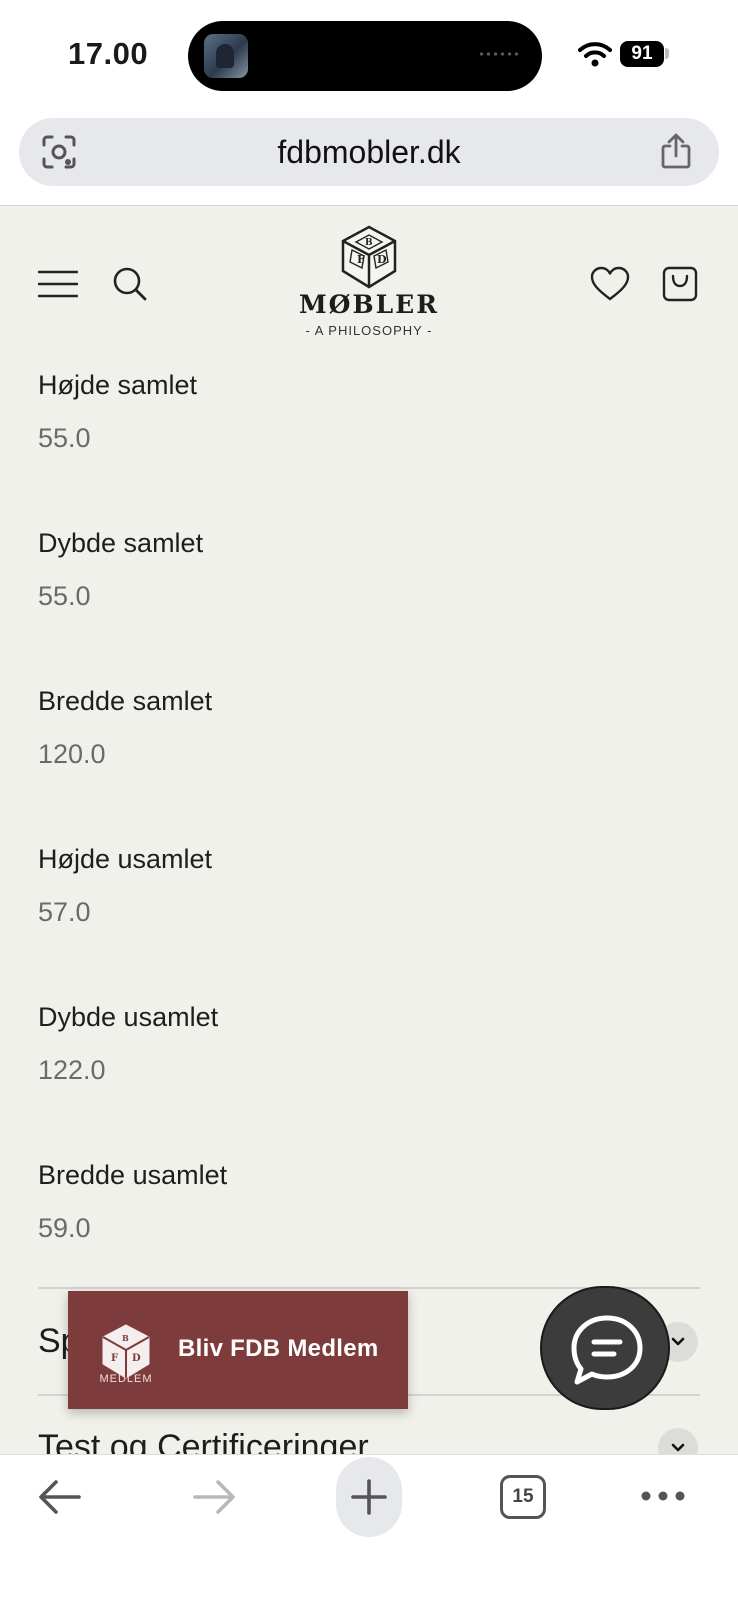 The image size is (738, 1600). I want to click on spec-item: Højde samlet 55.0, so click(117, 412).